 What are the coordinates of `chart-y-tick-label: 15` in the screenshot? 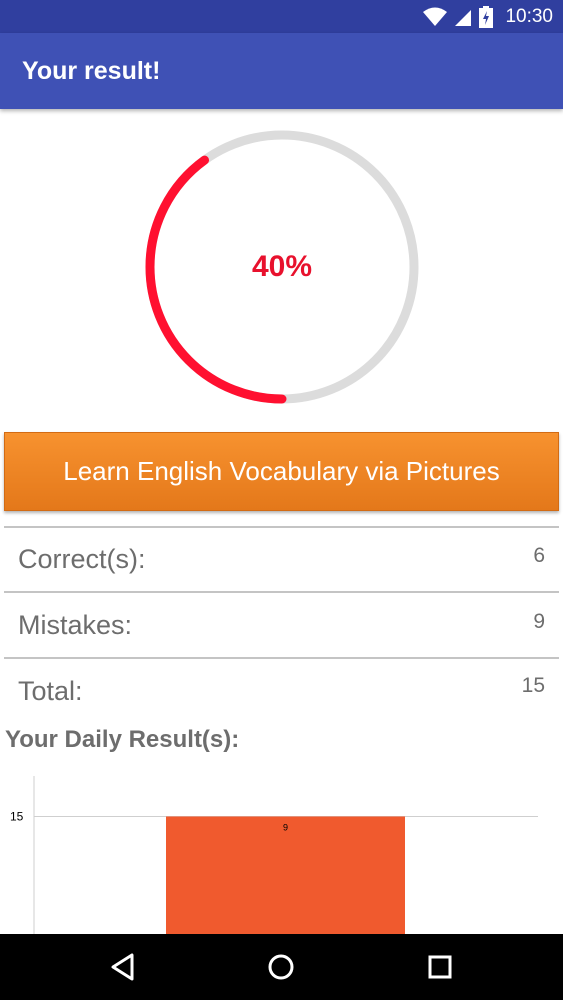 It's located at (17, 816).